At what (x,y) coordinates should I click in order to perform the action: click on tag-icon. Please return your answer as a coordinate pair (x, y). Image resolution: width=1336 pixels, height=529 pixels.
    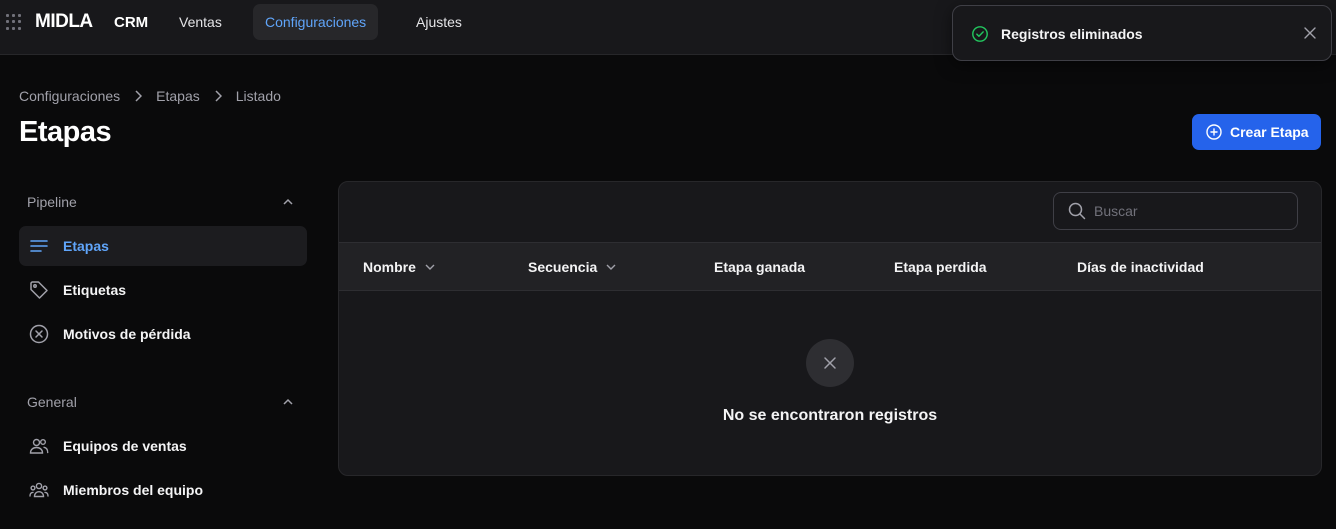
    Looking at the image, I should click on (39, 290).